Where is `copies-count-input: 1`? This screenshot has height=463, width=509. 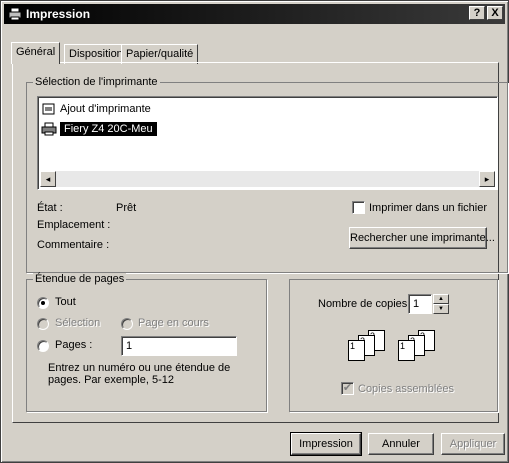 copies-count-input: 1 is located at coordinates (420, 304).